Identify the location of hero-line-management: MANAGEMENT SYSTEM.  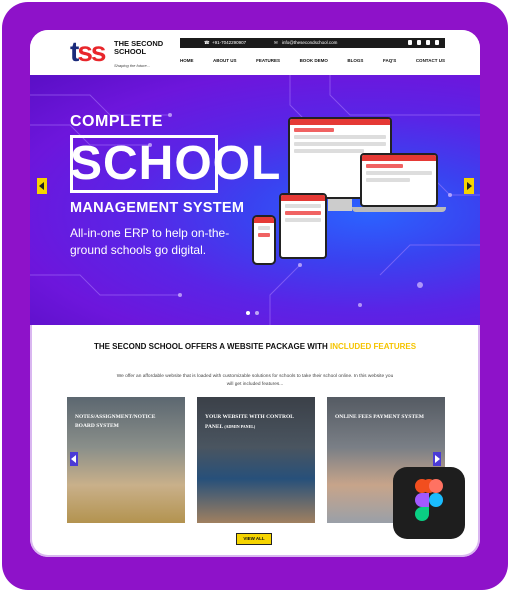
(157, 208).